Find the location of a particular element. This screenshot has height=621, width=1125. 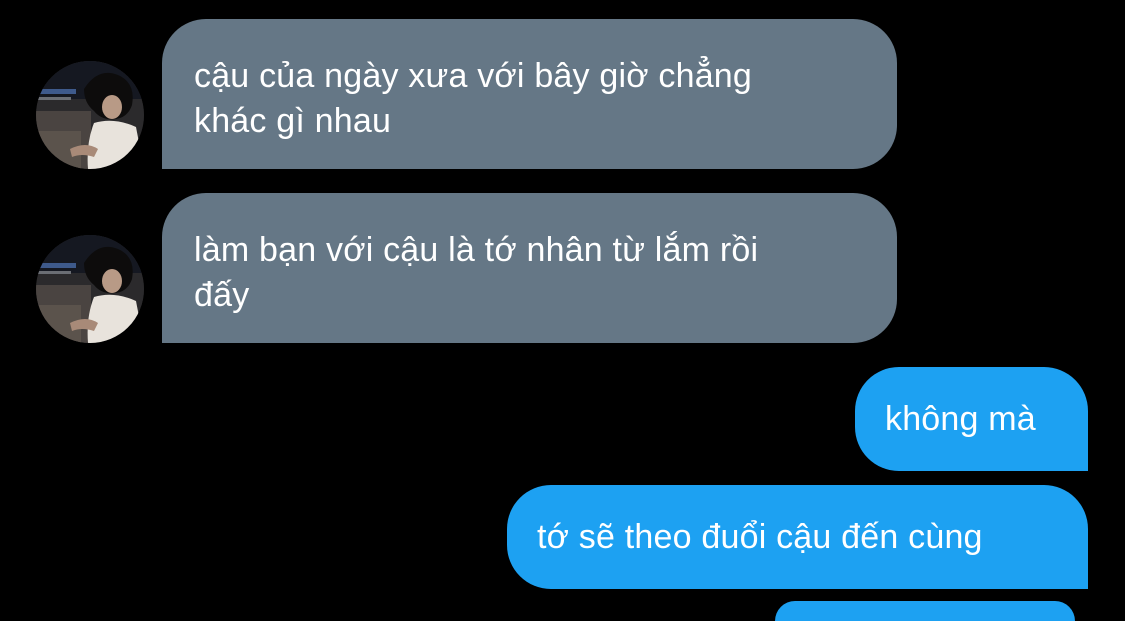

message-text-line: làm bạn với cậu là tớ nhân từ lắm rồi is located at coordinates (476, 250).